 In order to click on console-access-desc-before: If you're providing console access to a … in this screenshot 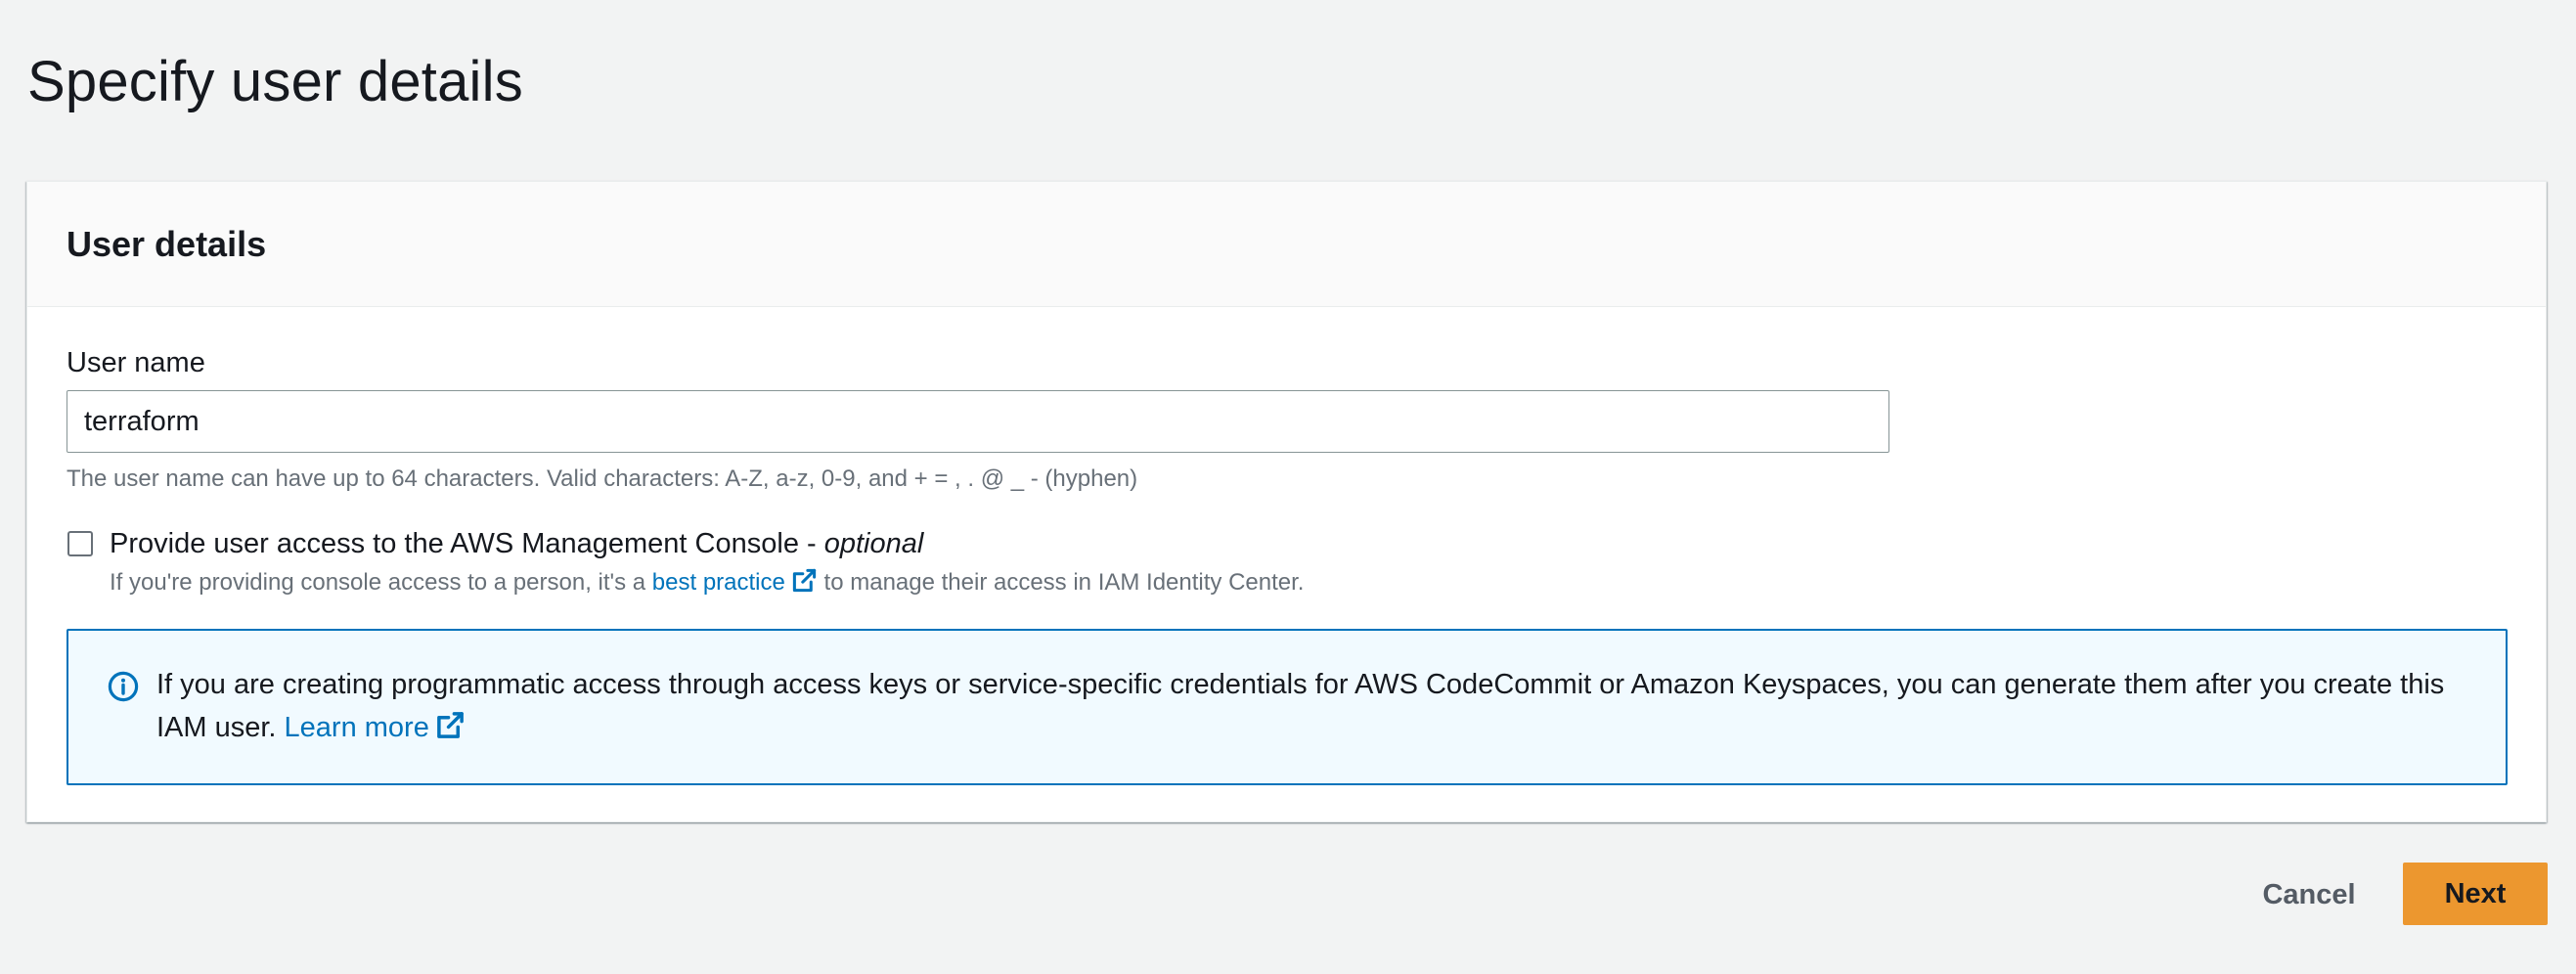, I will do `click(381, 582)`.